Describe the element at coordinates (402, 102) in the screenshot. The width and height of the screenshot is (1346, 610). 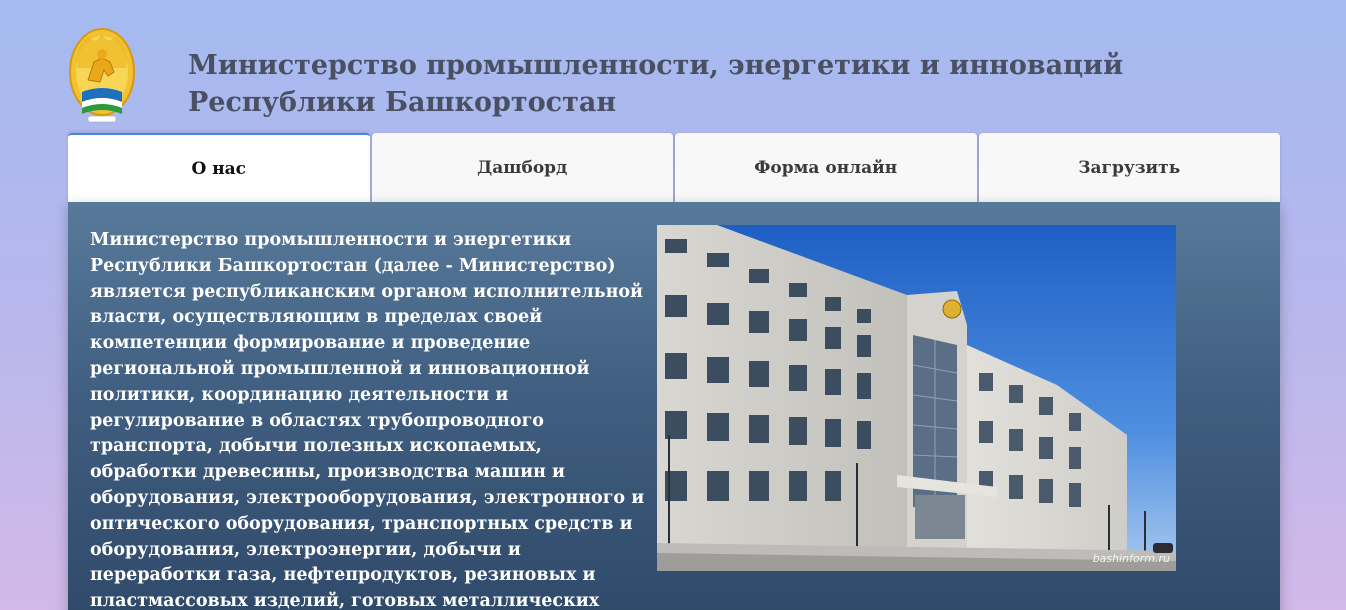
I see `page-title-line: Республики Башкортостан` at that location.